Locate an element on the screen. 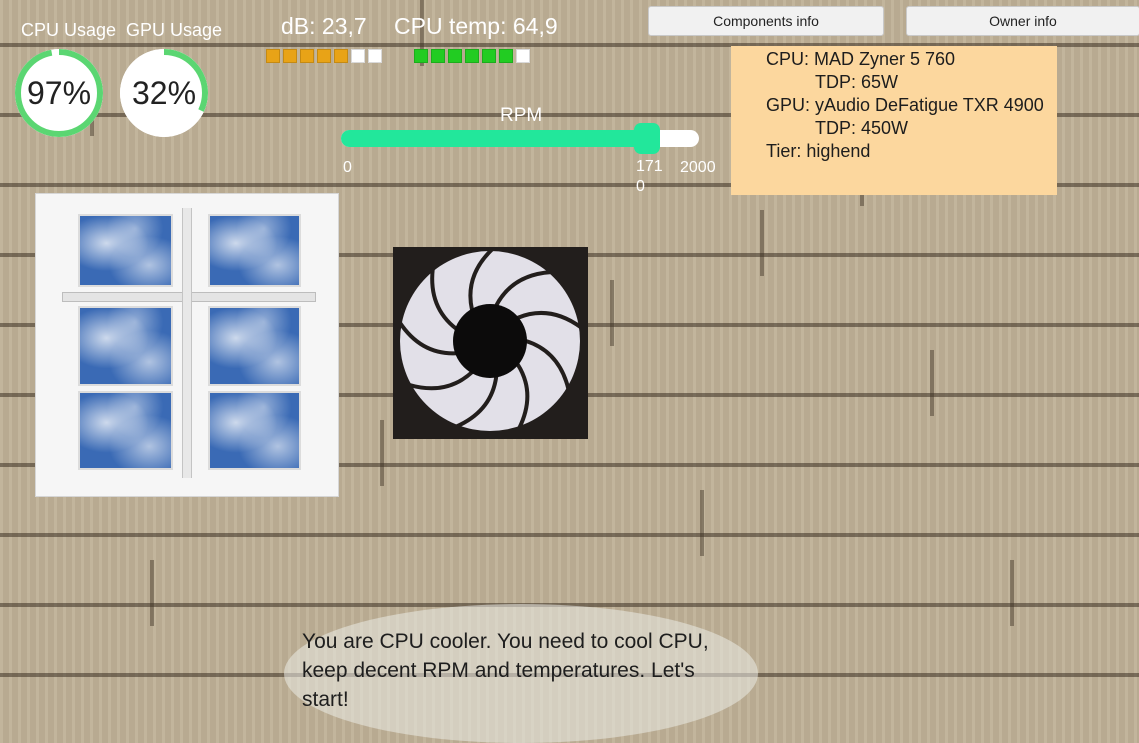 This screenshot has width=1139, height=743. window-image is located at coordinates (187, 345).